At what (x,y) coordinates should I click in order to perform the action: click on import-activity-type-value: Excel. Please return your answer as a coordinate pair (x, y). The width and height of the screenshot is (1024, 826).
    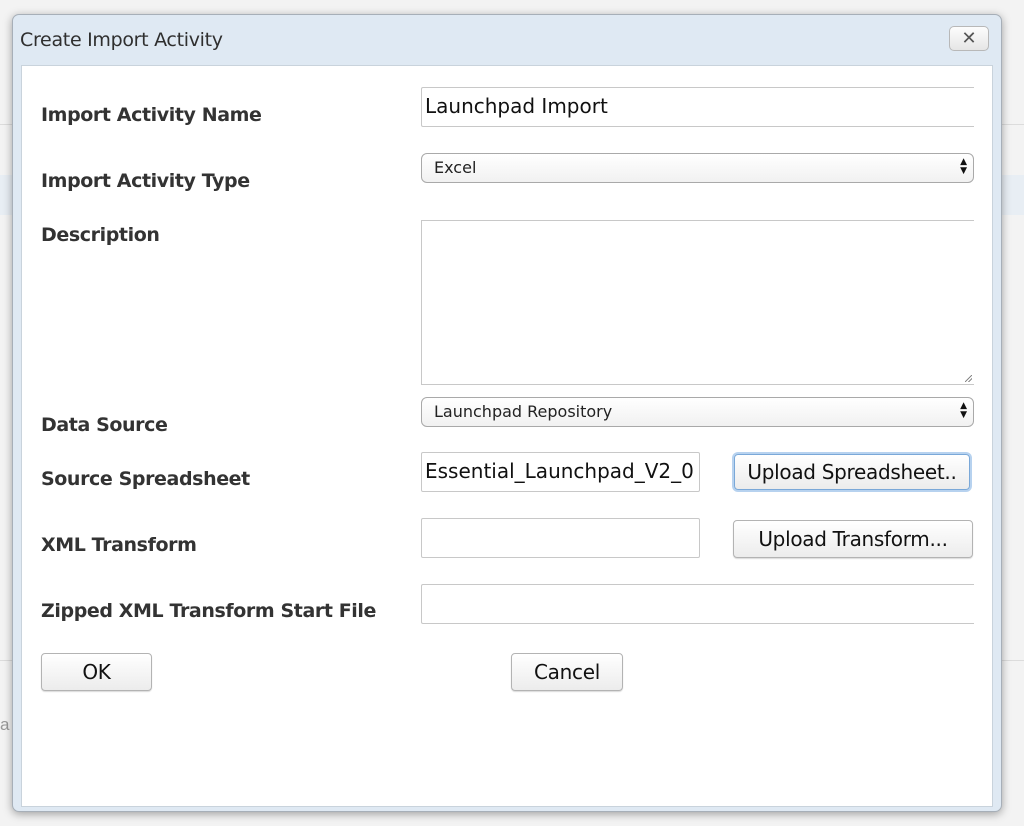
    Looking at the image, I should click on (455, 167).